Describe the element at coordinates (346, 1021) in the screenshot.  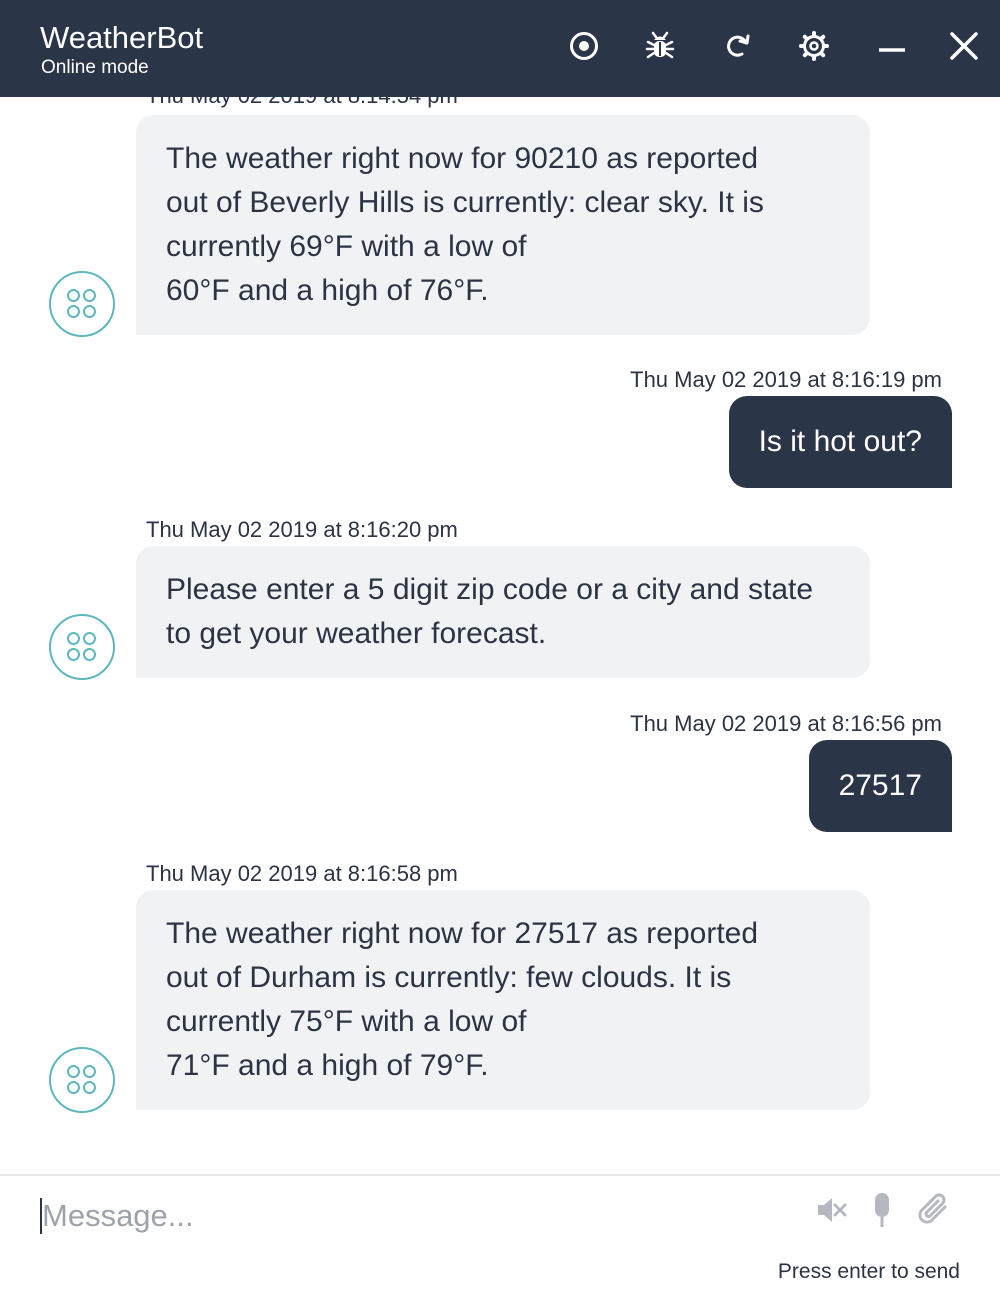
I see `message-line: currently 75°F with a low of` at that location.